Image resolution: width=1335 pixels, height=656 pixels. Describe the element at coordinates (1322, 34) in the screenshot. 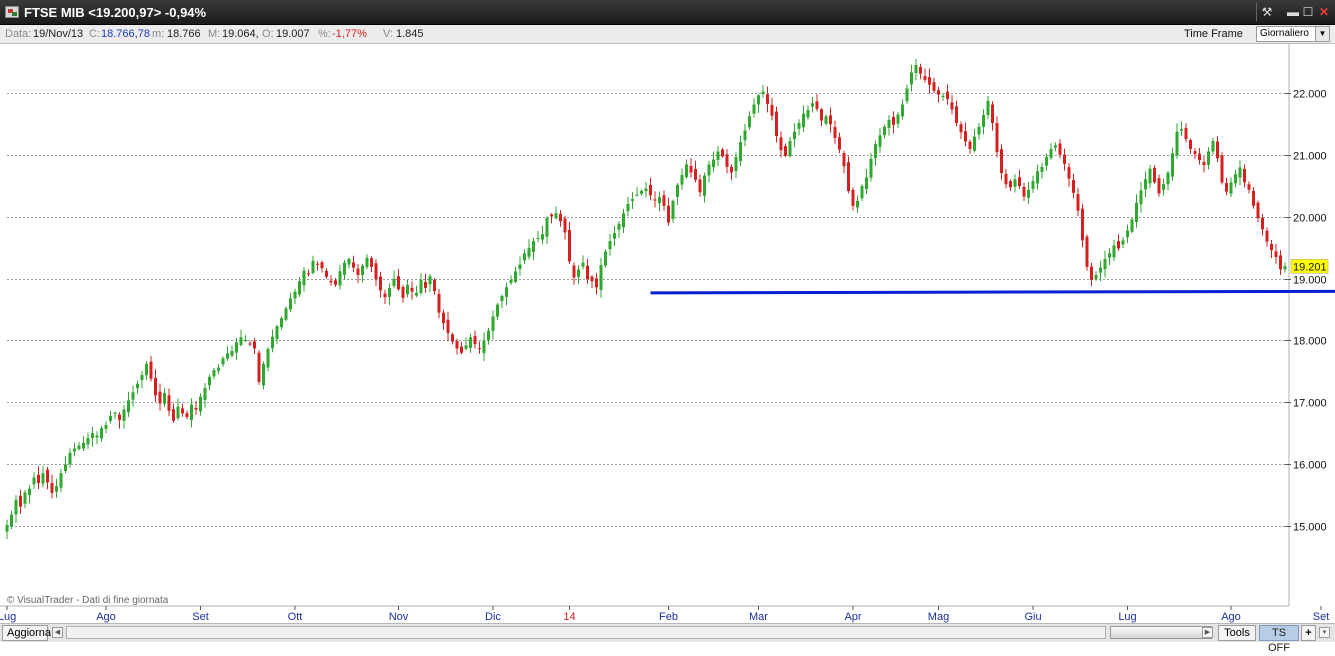

I see `chevron-down-icon: ▼` at that location.